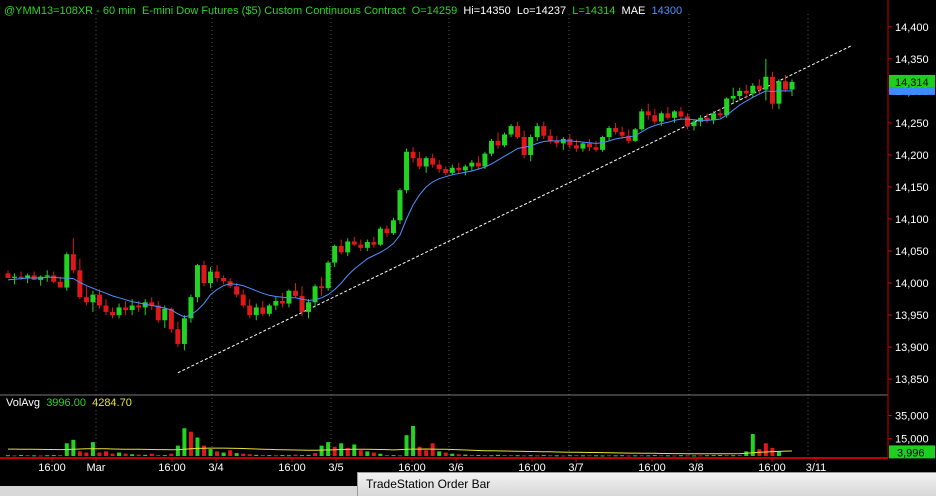 The width and height of the screenshot is (936, 496). Describe the element at coordinates (912, 417) in the screenshot. I see `volume-axis-label: 35,000` at that location.